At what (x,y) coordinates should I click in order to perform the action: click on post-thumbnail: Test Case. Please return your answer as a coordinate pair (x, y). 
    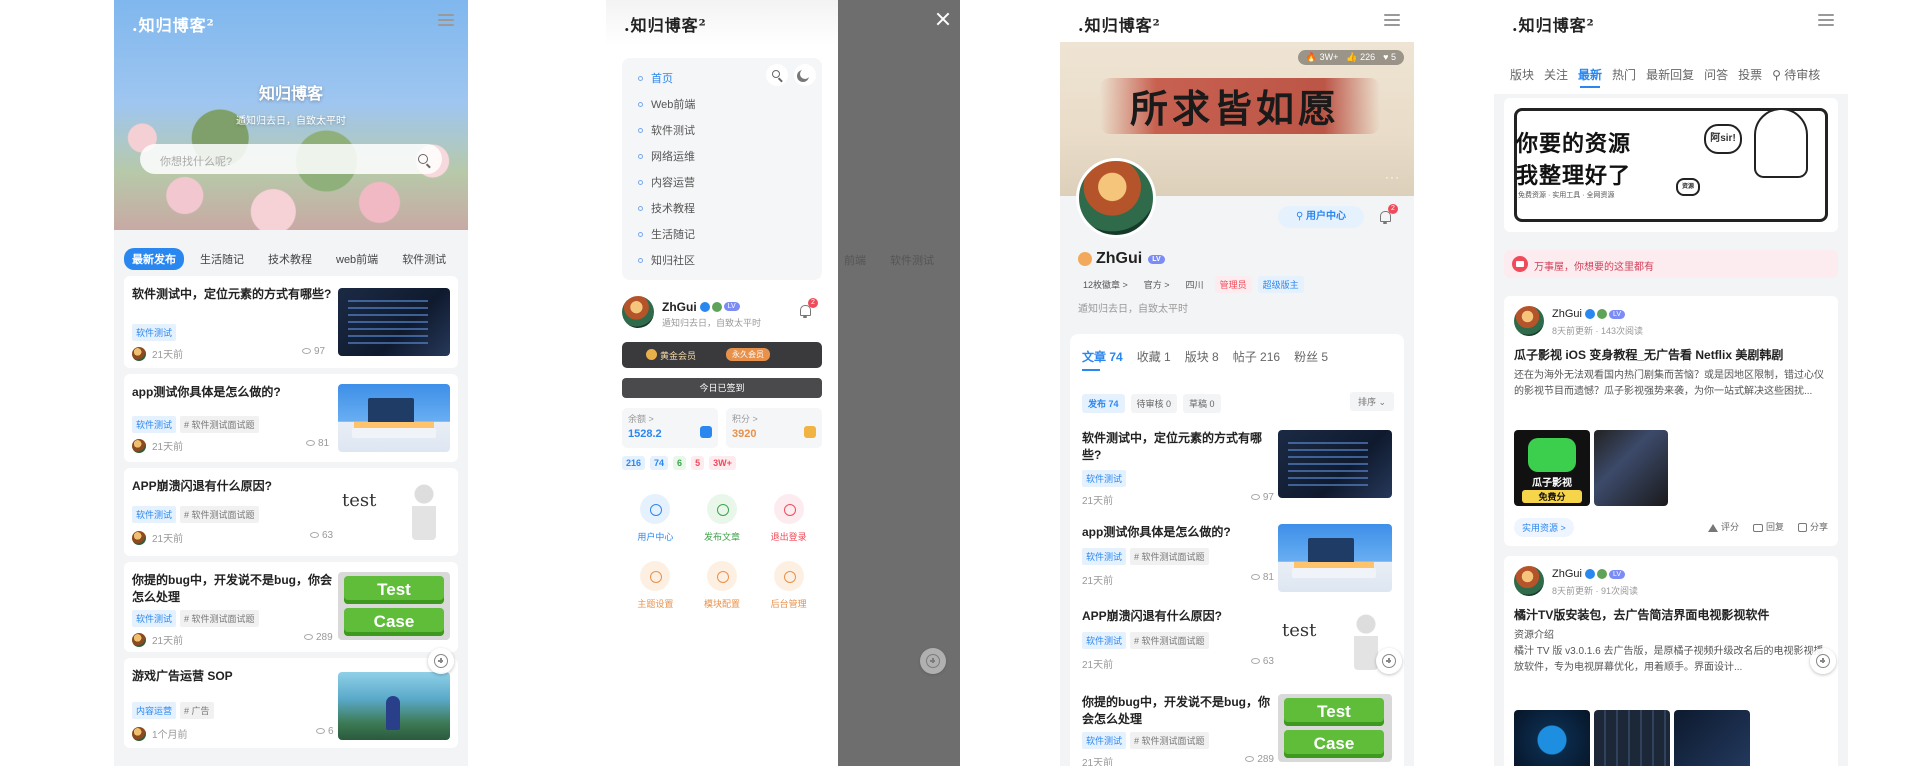
    Looking at the image, I should click on (394, 606).